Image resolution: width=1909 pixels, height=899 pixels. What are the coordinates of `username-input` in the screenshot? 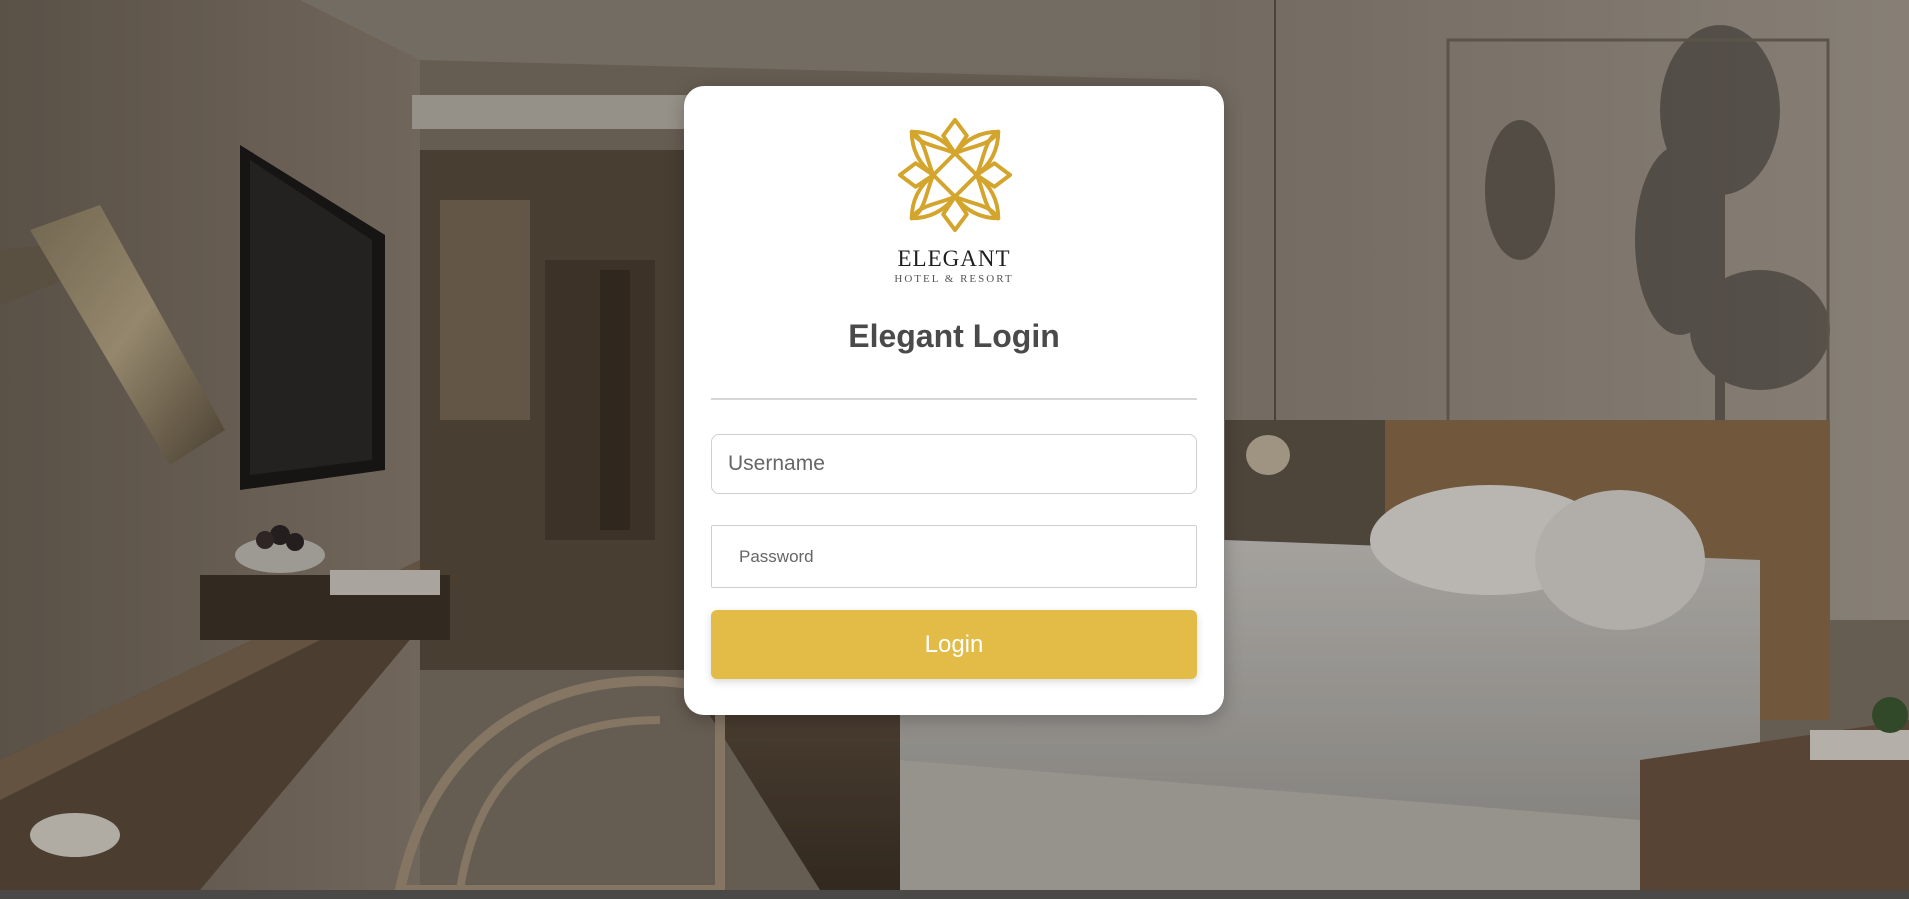 It's located at (954, 464).